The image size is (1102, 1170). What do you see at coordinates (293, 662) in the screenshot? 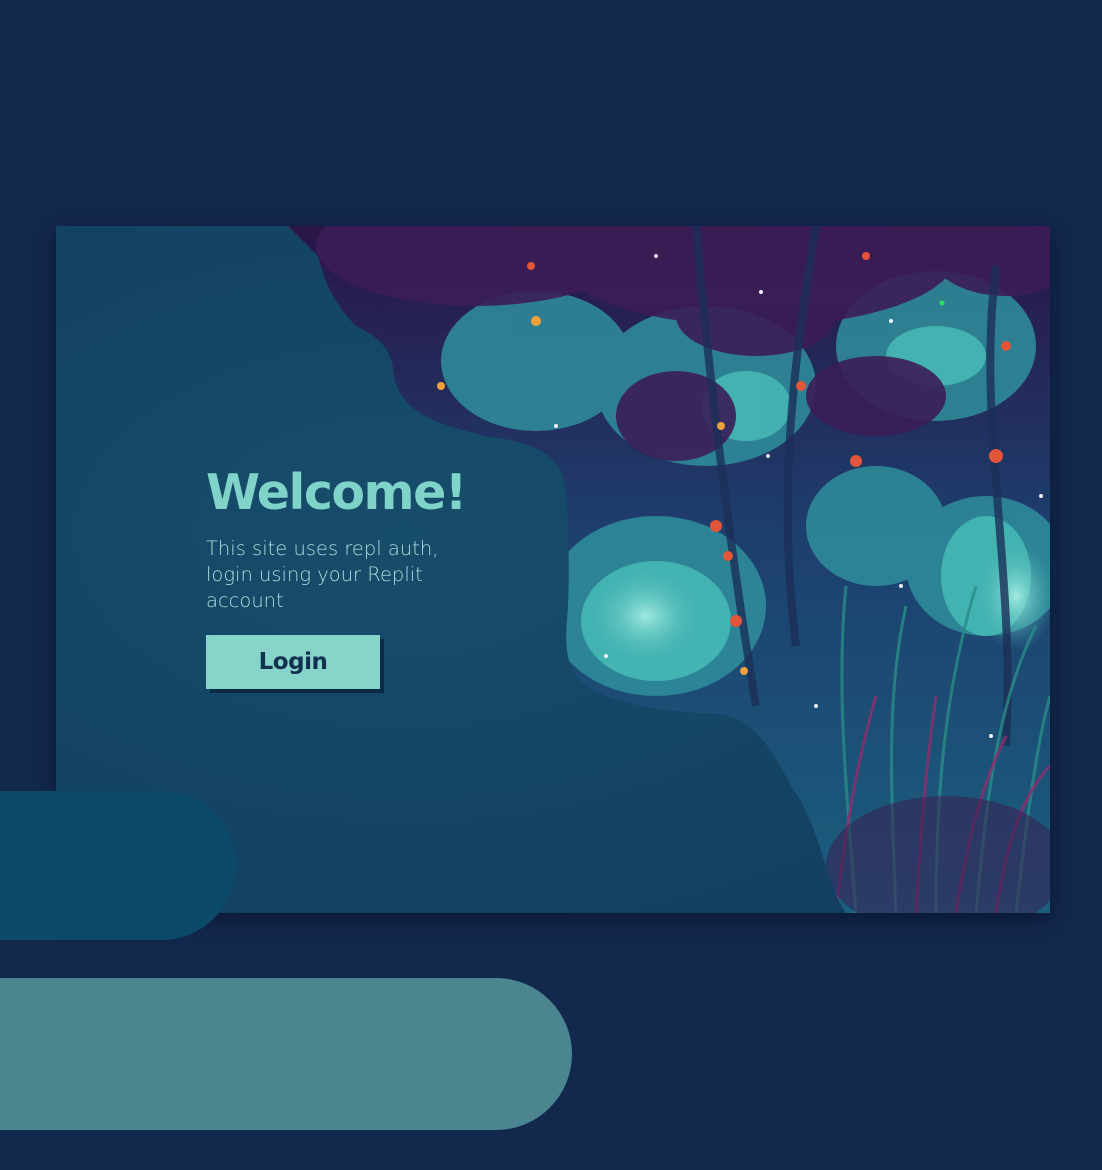
I see `login-button: Login` at bounding box center [293, 662].